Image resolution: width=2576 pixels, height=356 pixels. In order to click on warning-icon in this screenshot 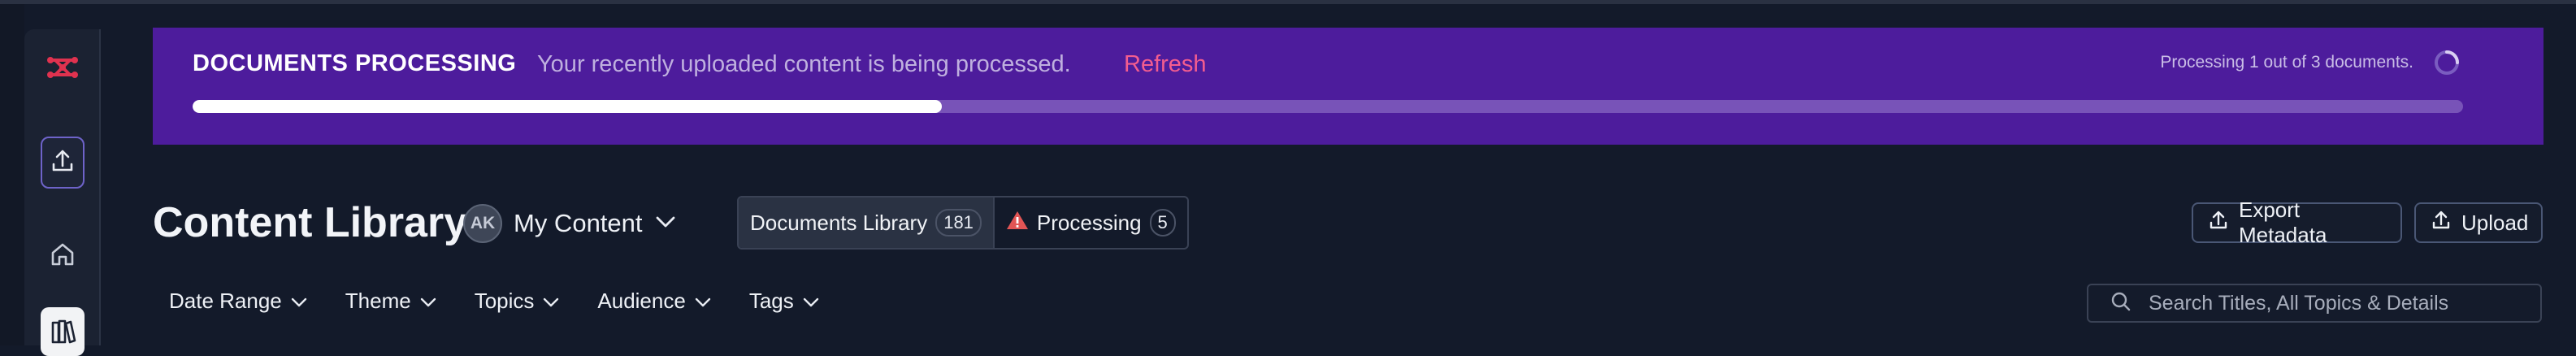, I will do `click(1018, 223)`.